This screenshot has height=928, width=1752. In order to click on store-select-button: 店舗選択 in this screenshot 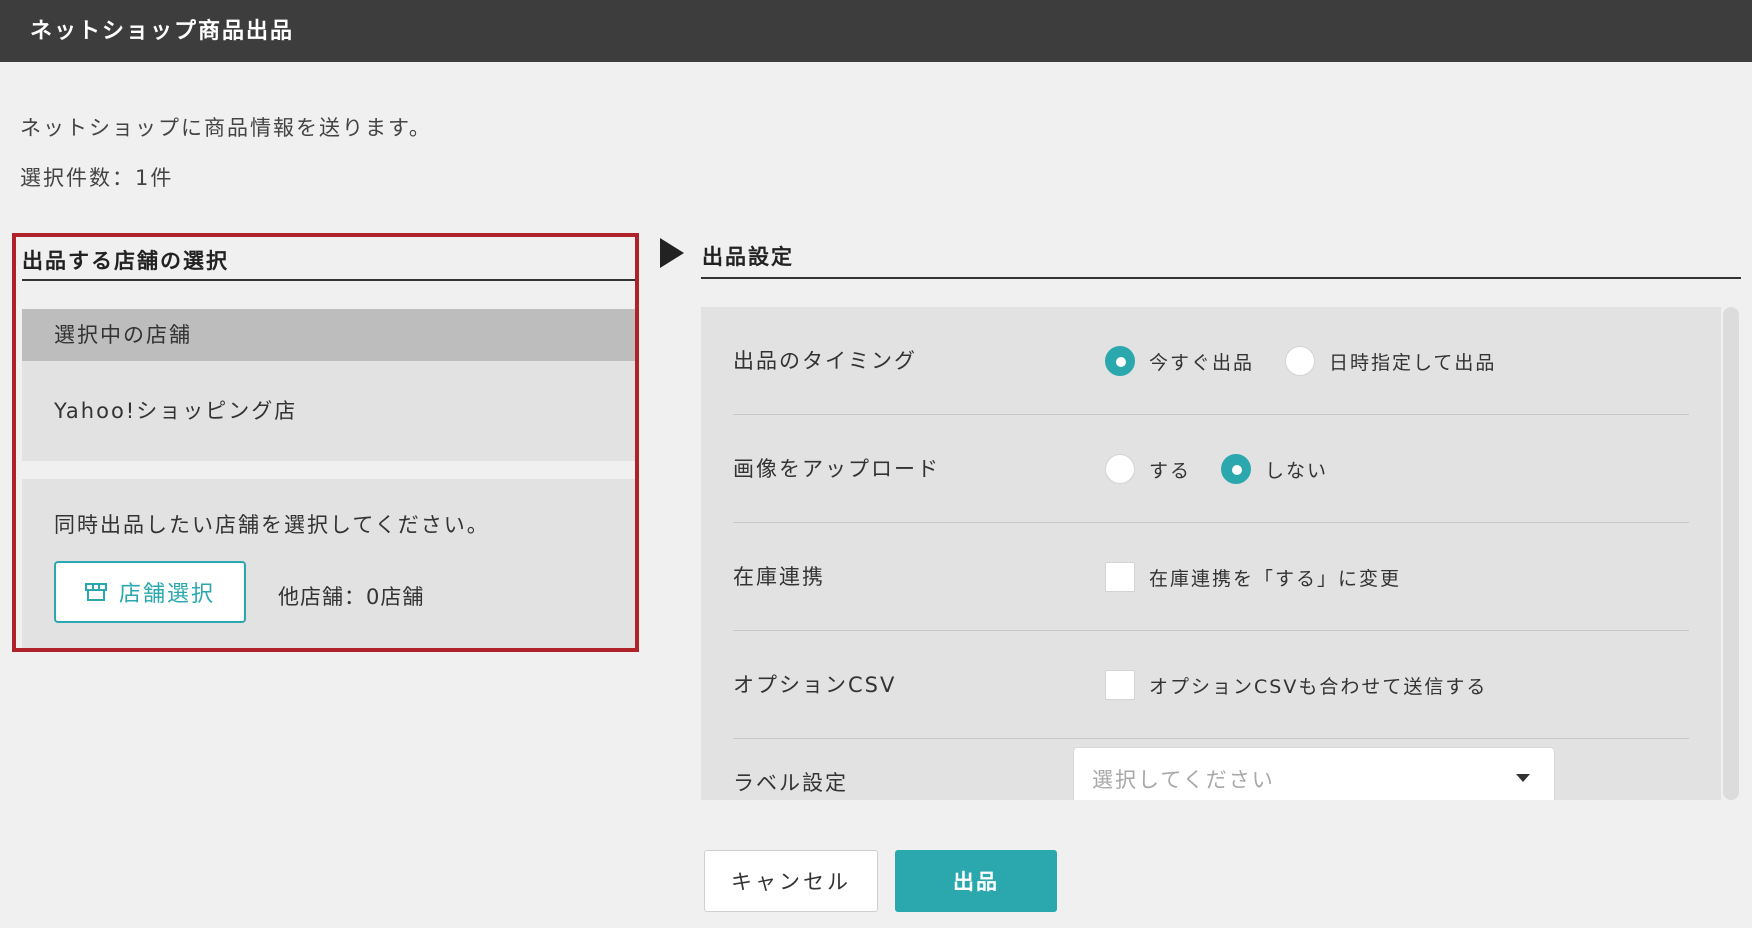, I will do `click(150, 592)`.